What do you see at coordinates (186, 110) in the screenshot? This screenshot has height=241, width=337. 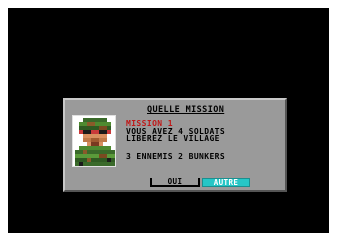 I see `dialog-title: QUELLE MISSION` at bounding box center [186, 110].